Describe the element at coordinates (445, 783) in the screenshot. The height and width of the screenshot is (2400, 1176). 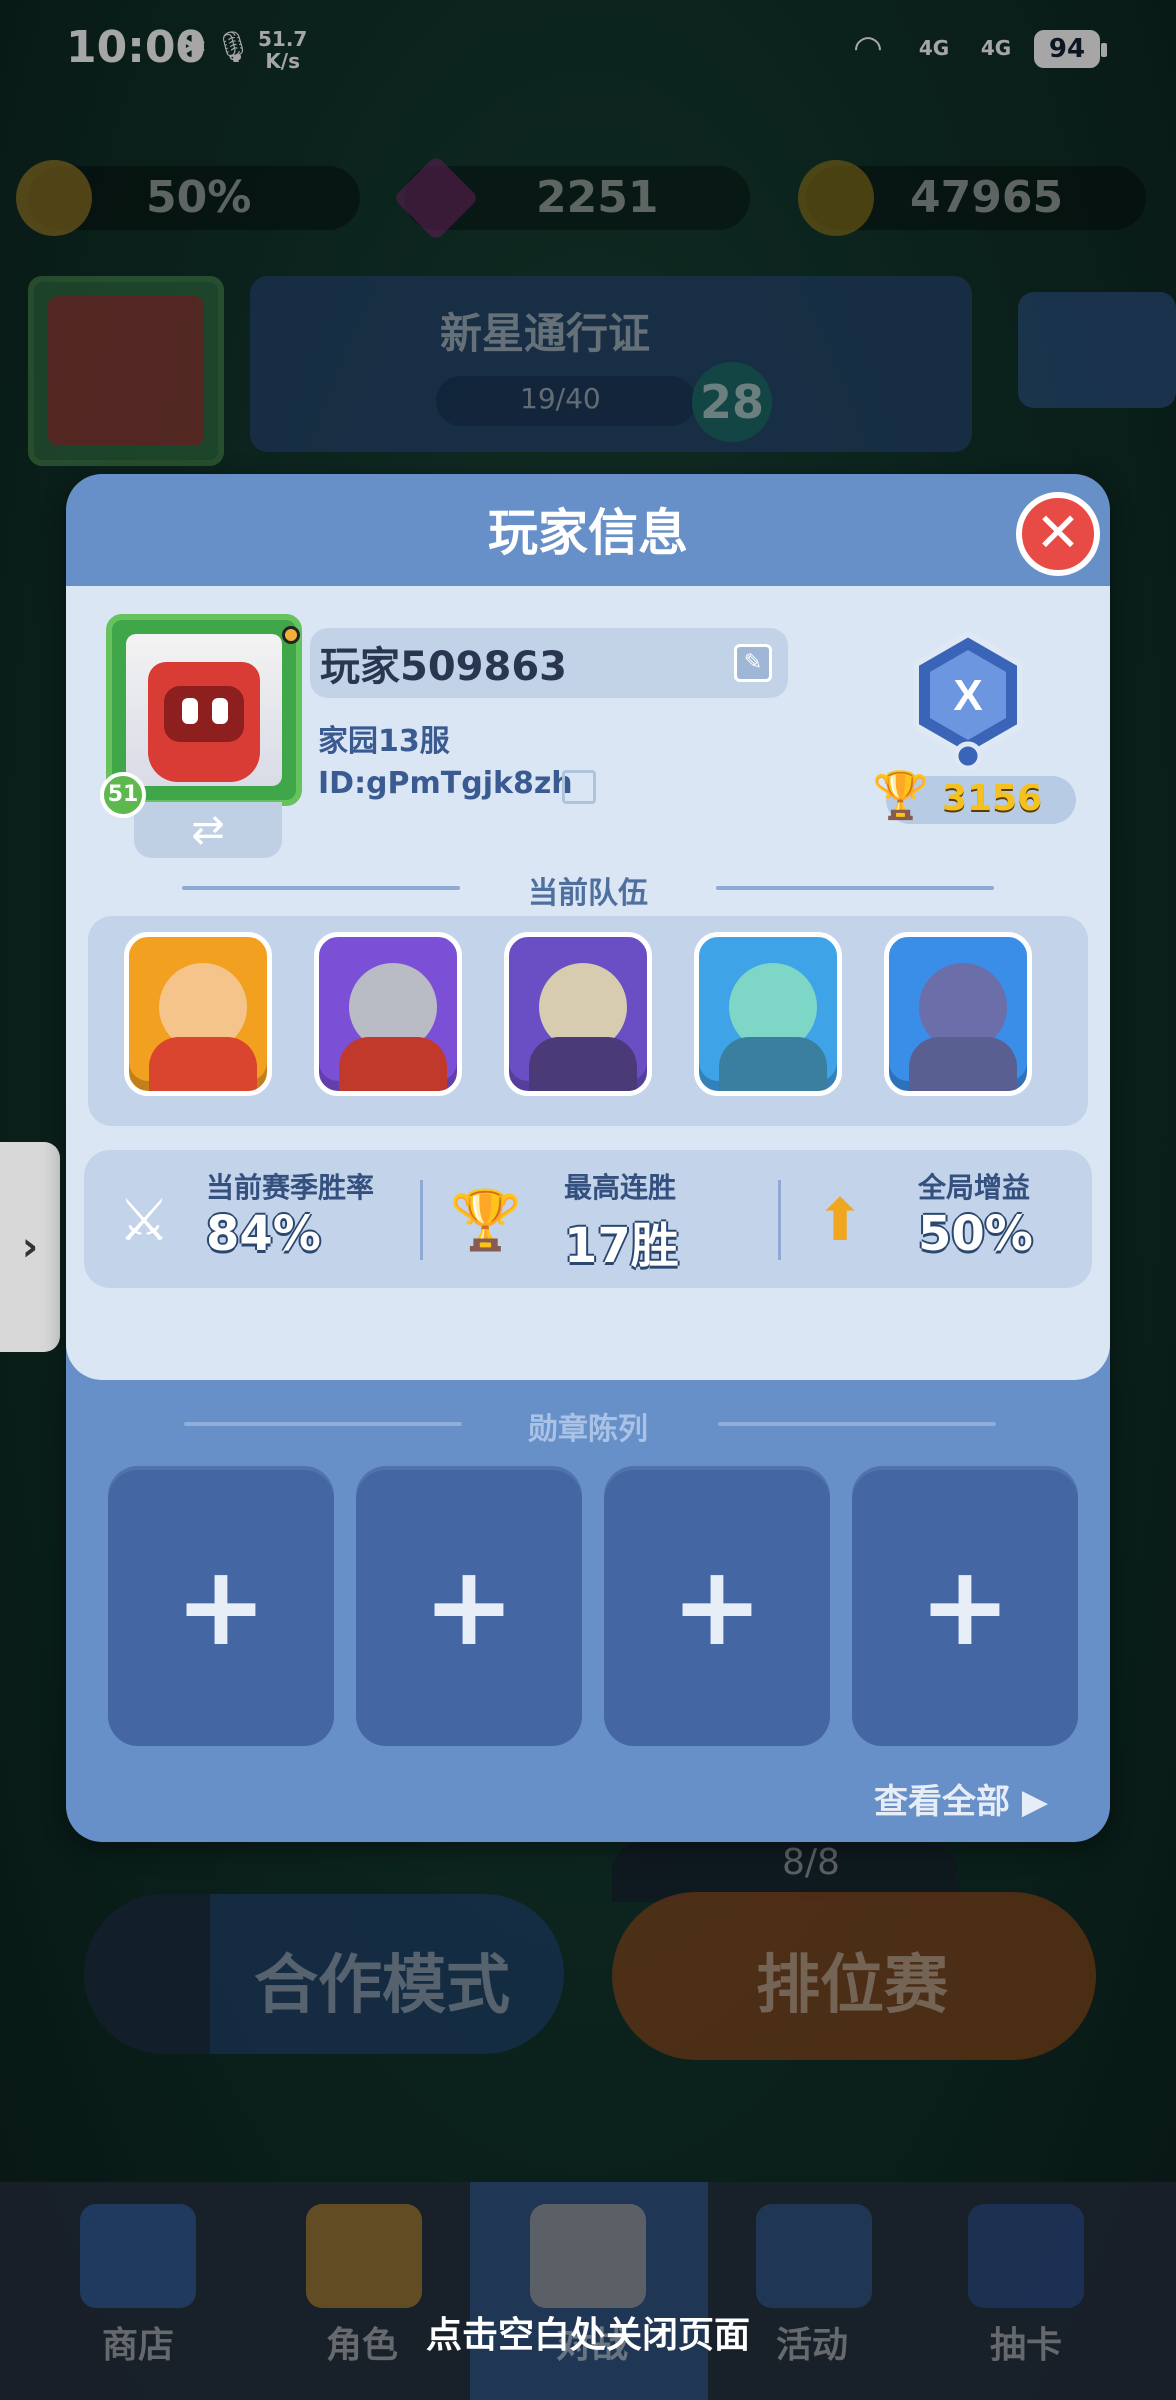
I see `player-id: ID:gPmTgjk8zh` at that location.